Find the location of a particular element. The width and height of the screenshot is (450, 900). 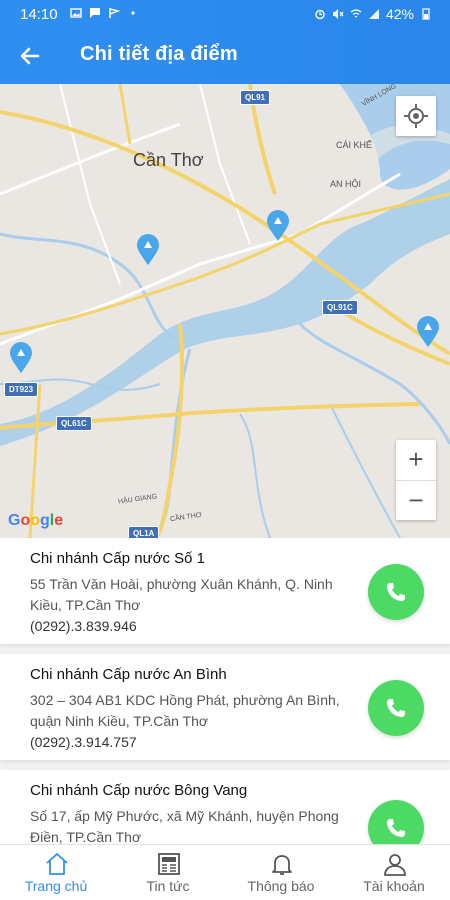

status-bar: 14:10 42% is located at coordinates (225, 14).